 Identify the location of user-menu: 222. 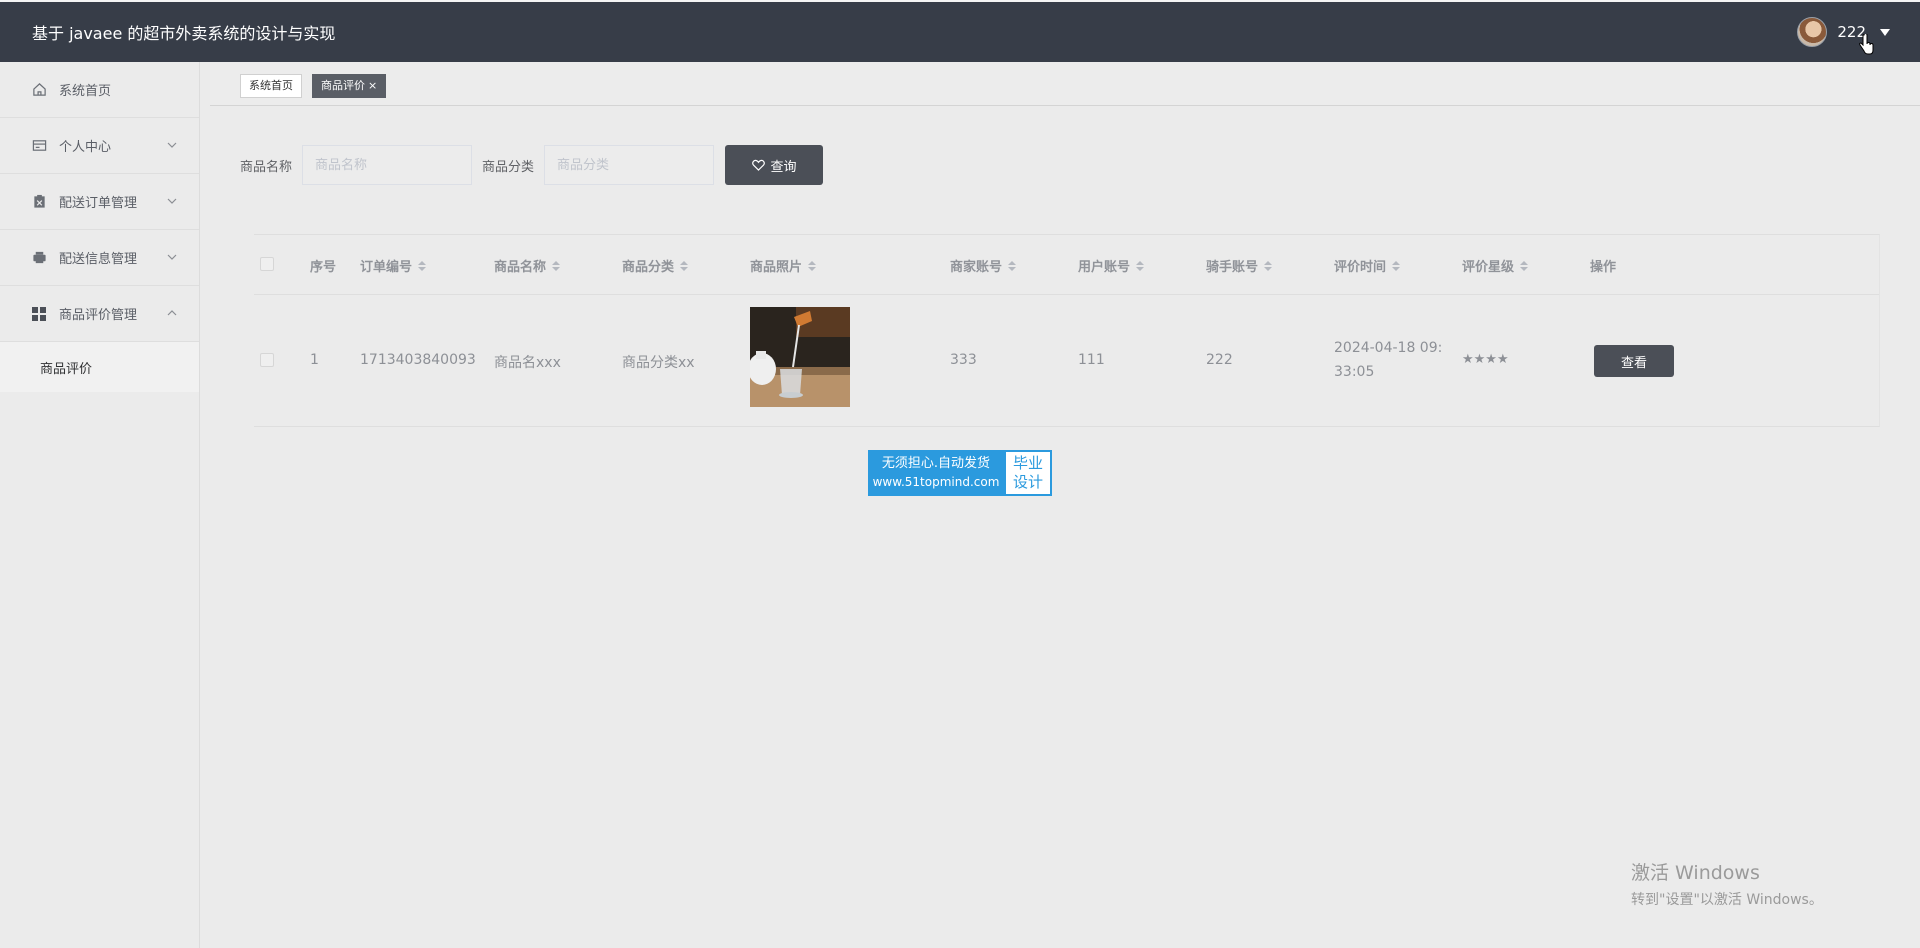
(1843, 32).